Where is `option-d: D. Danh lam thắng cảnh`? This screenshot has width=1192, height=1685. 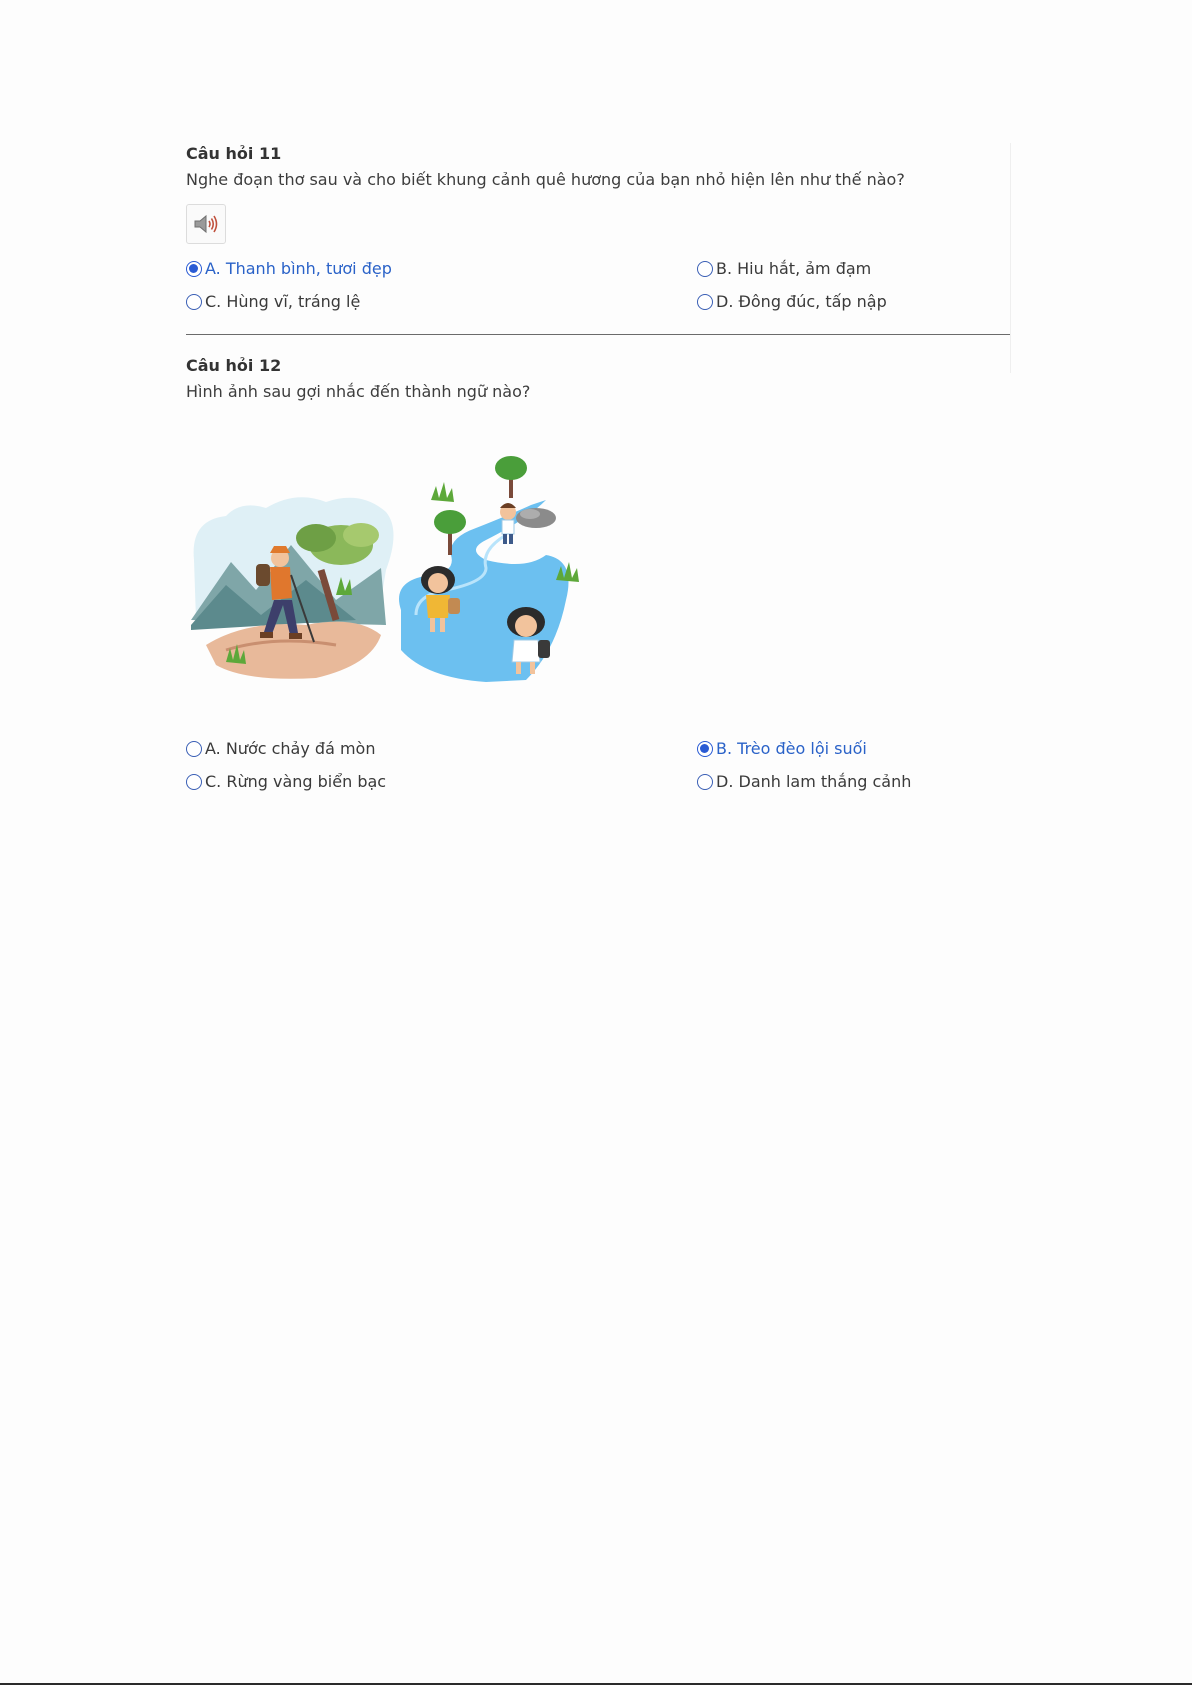 option-d: D. Danh lam thắng cảnh is located at coordinates (853, 782).